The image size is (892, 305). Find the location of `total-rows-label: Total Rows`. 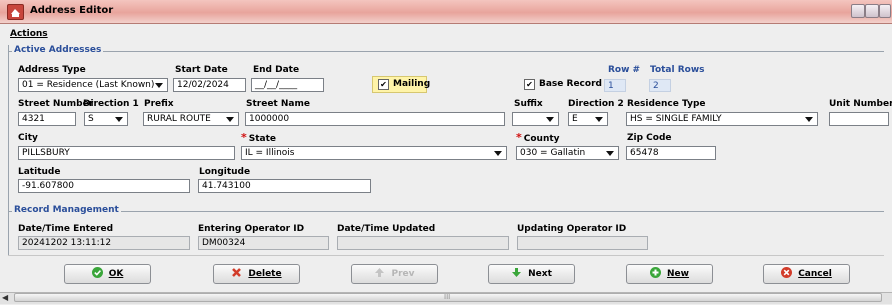

total-rows-label: Total Rows is located at coordinates (677, 70).